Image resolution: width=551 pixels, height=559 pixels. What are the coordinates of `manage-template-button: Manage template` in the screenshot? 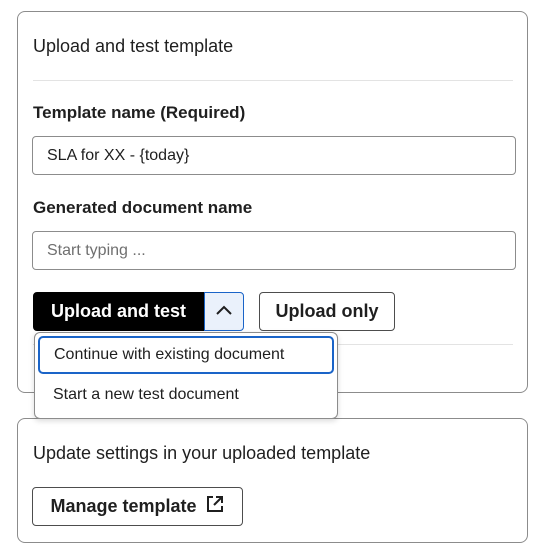 It's located at (137, 506).